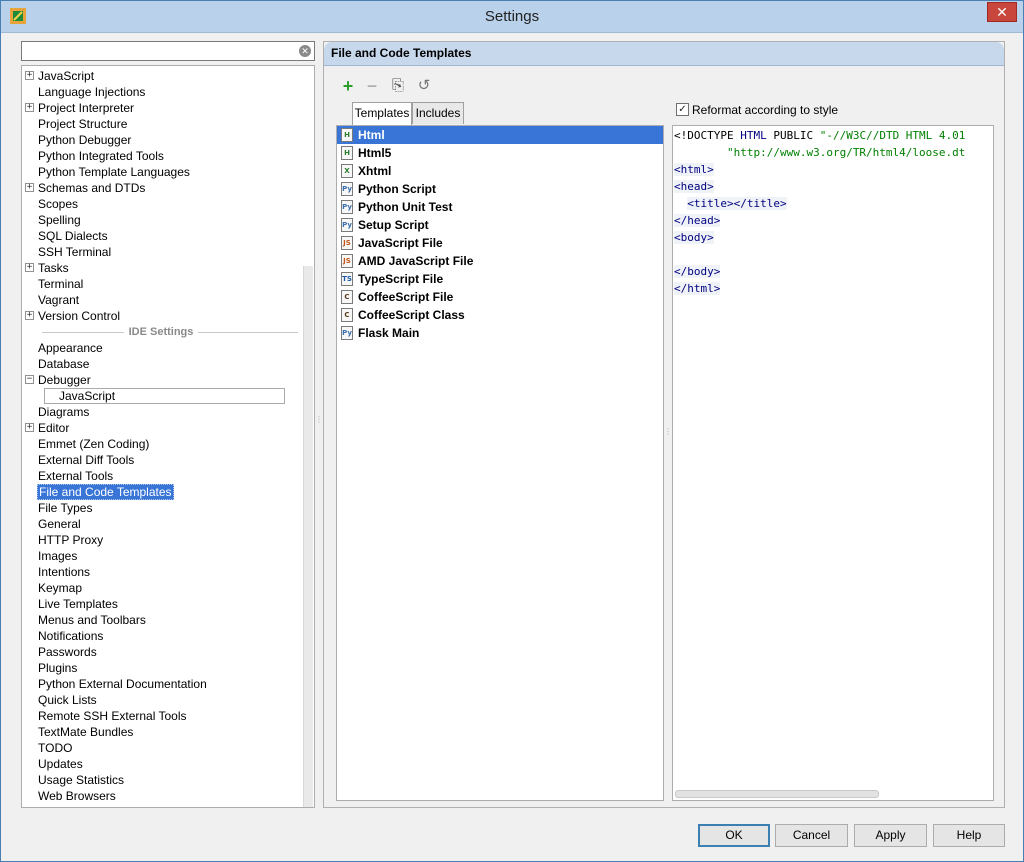  I want to click on template-item-xhtml: X Xhtml, so click(500, 171).